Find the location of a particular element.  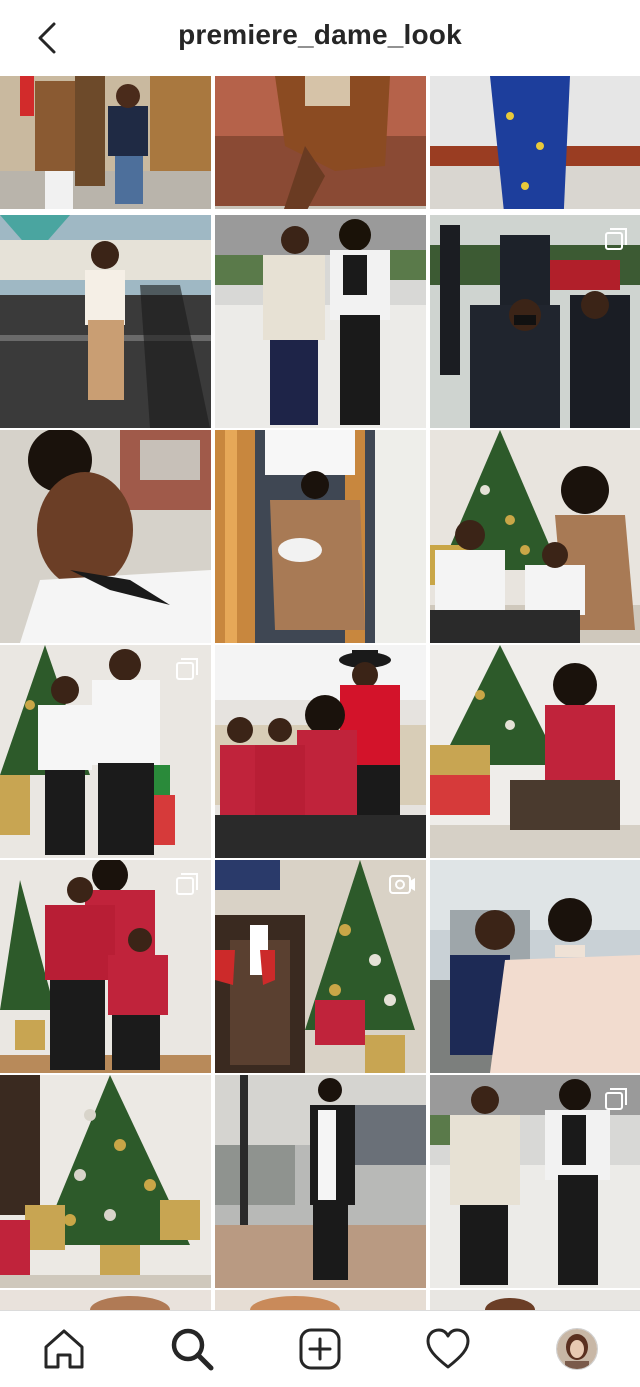

home-icon is located at coordinates (64, 1349).